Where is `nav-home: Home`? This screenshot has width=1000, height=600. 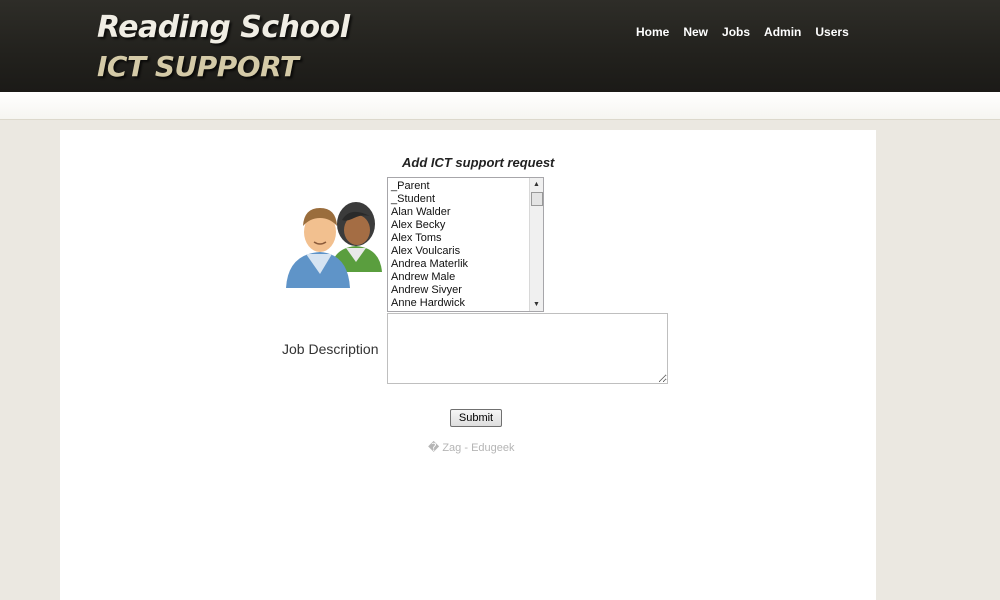 nav-home: Home is located at coordinates (652, 32).